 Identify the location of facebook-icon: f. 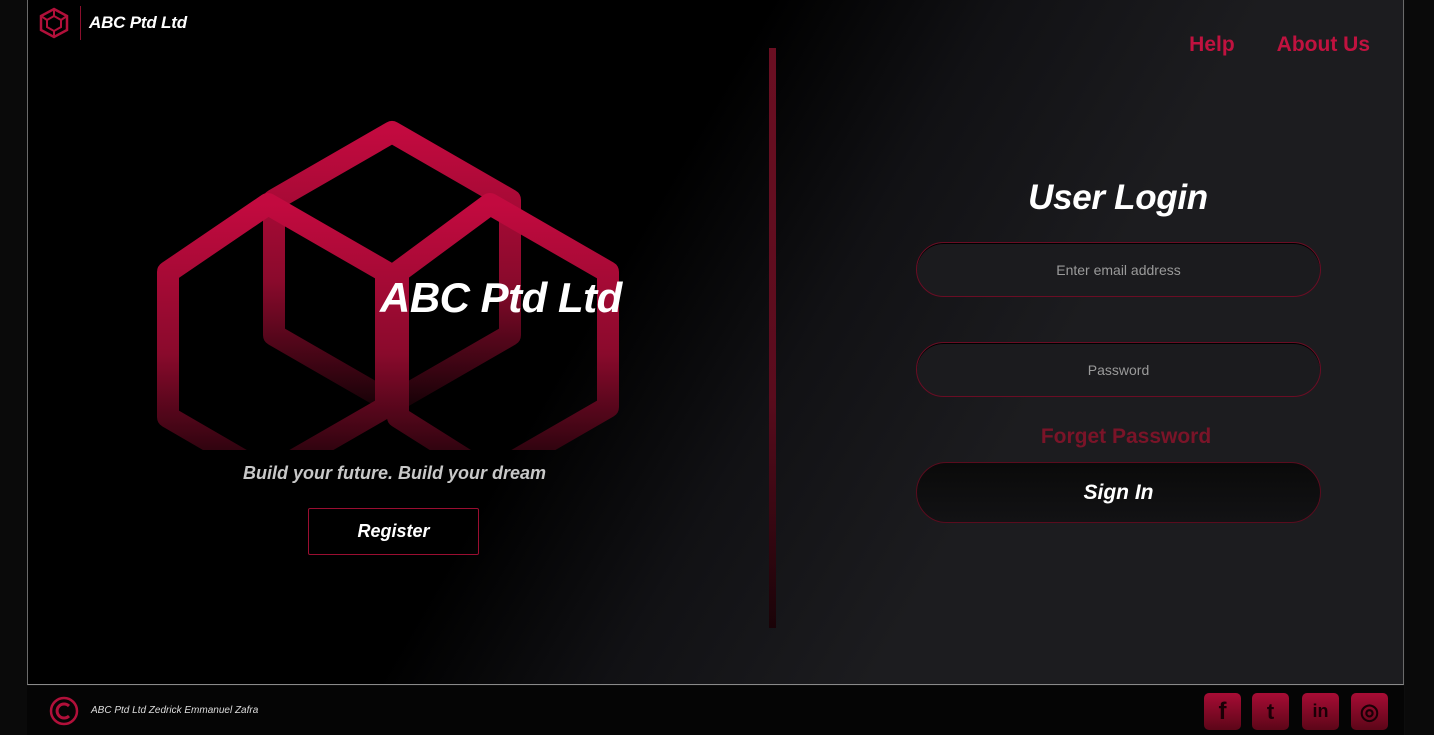
(1222, 711).